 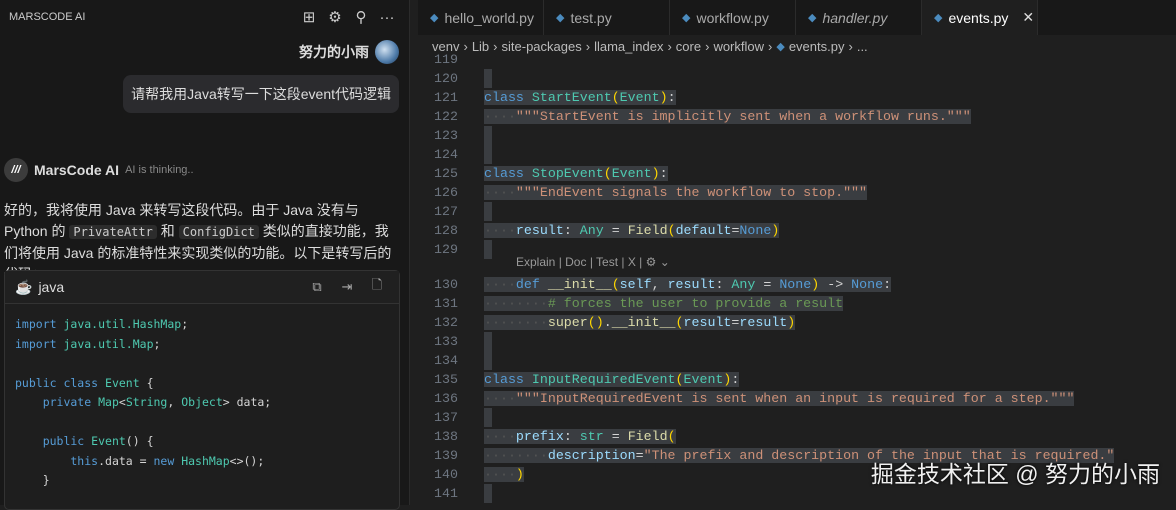 I want to click on code-line: ····), so click(x=504, y=474).